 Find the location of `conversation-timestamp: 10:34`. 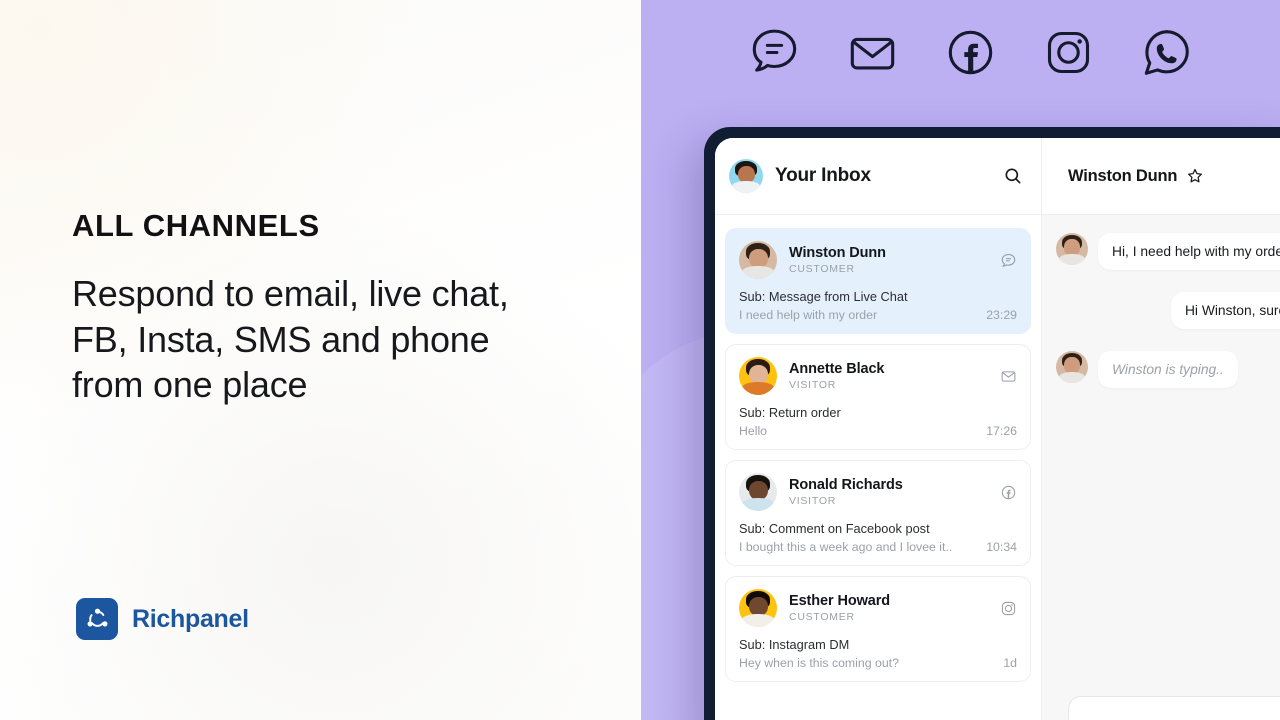

conversation-timestamp: 10:34 is located at coordinates (1001, 547).